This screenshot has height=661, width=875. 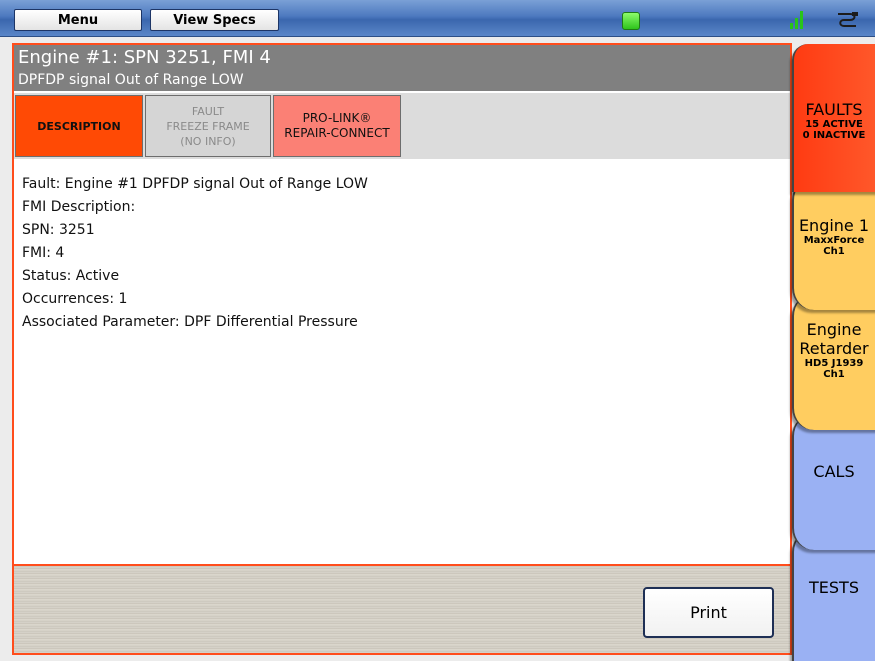 I want to click on side-tab-engine1: Engine 1 MaxxForce Ch1, so click(x=833, y=244).